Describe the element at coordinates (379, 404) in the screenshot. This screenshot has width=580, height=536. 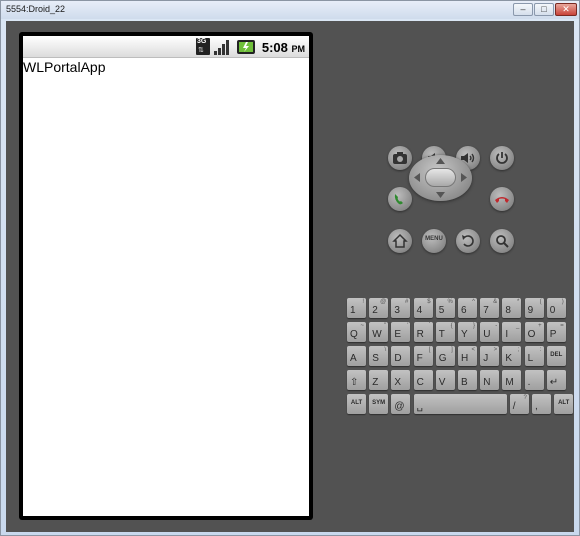
I see `key-sym: SYM` at that location.